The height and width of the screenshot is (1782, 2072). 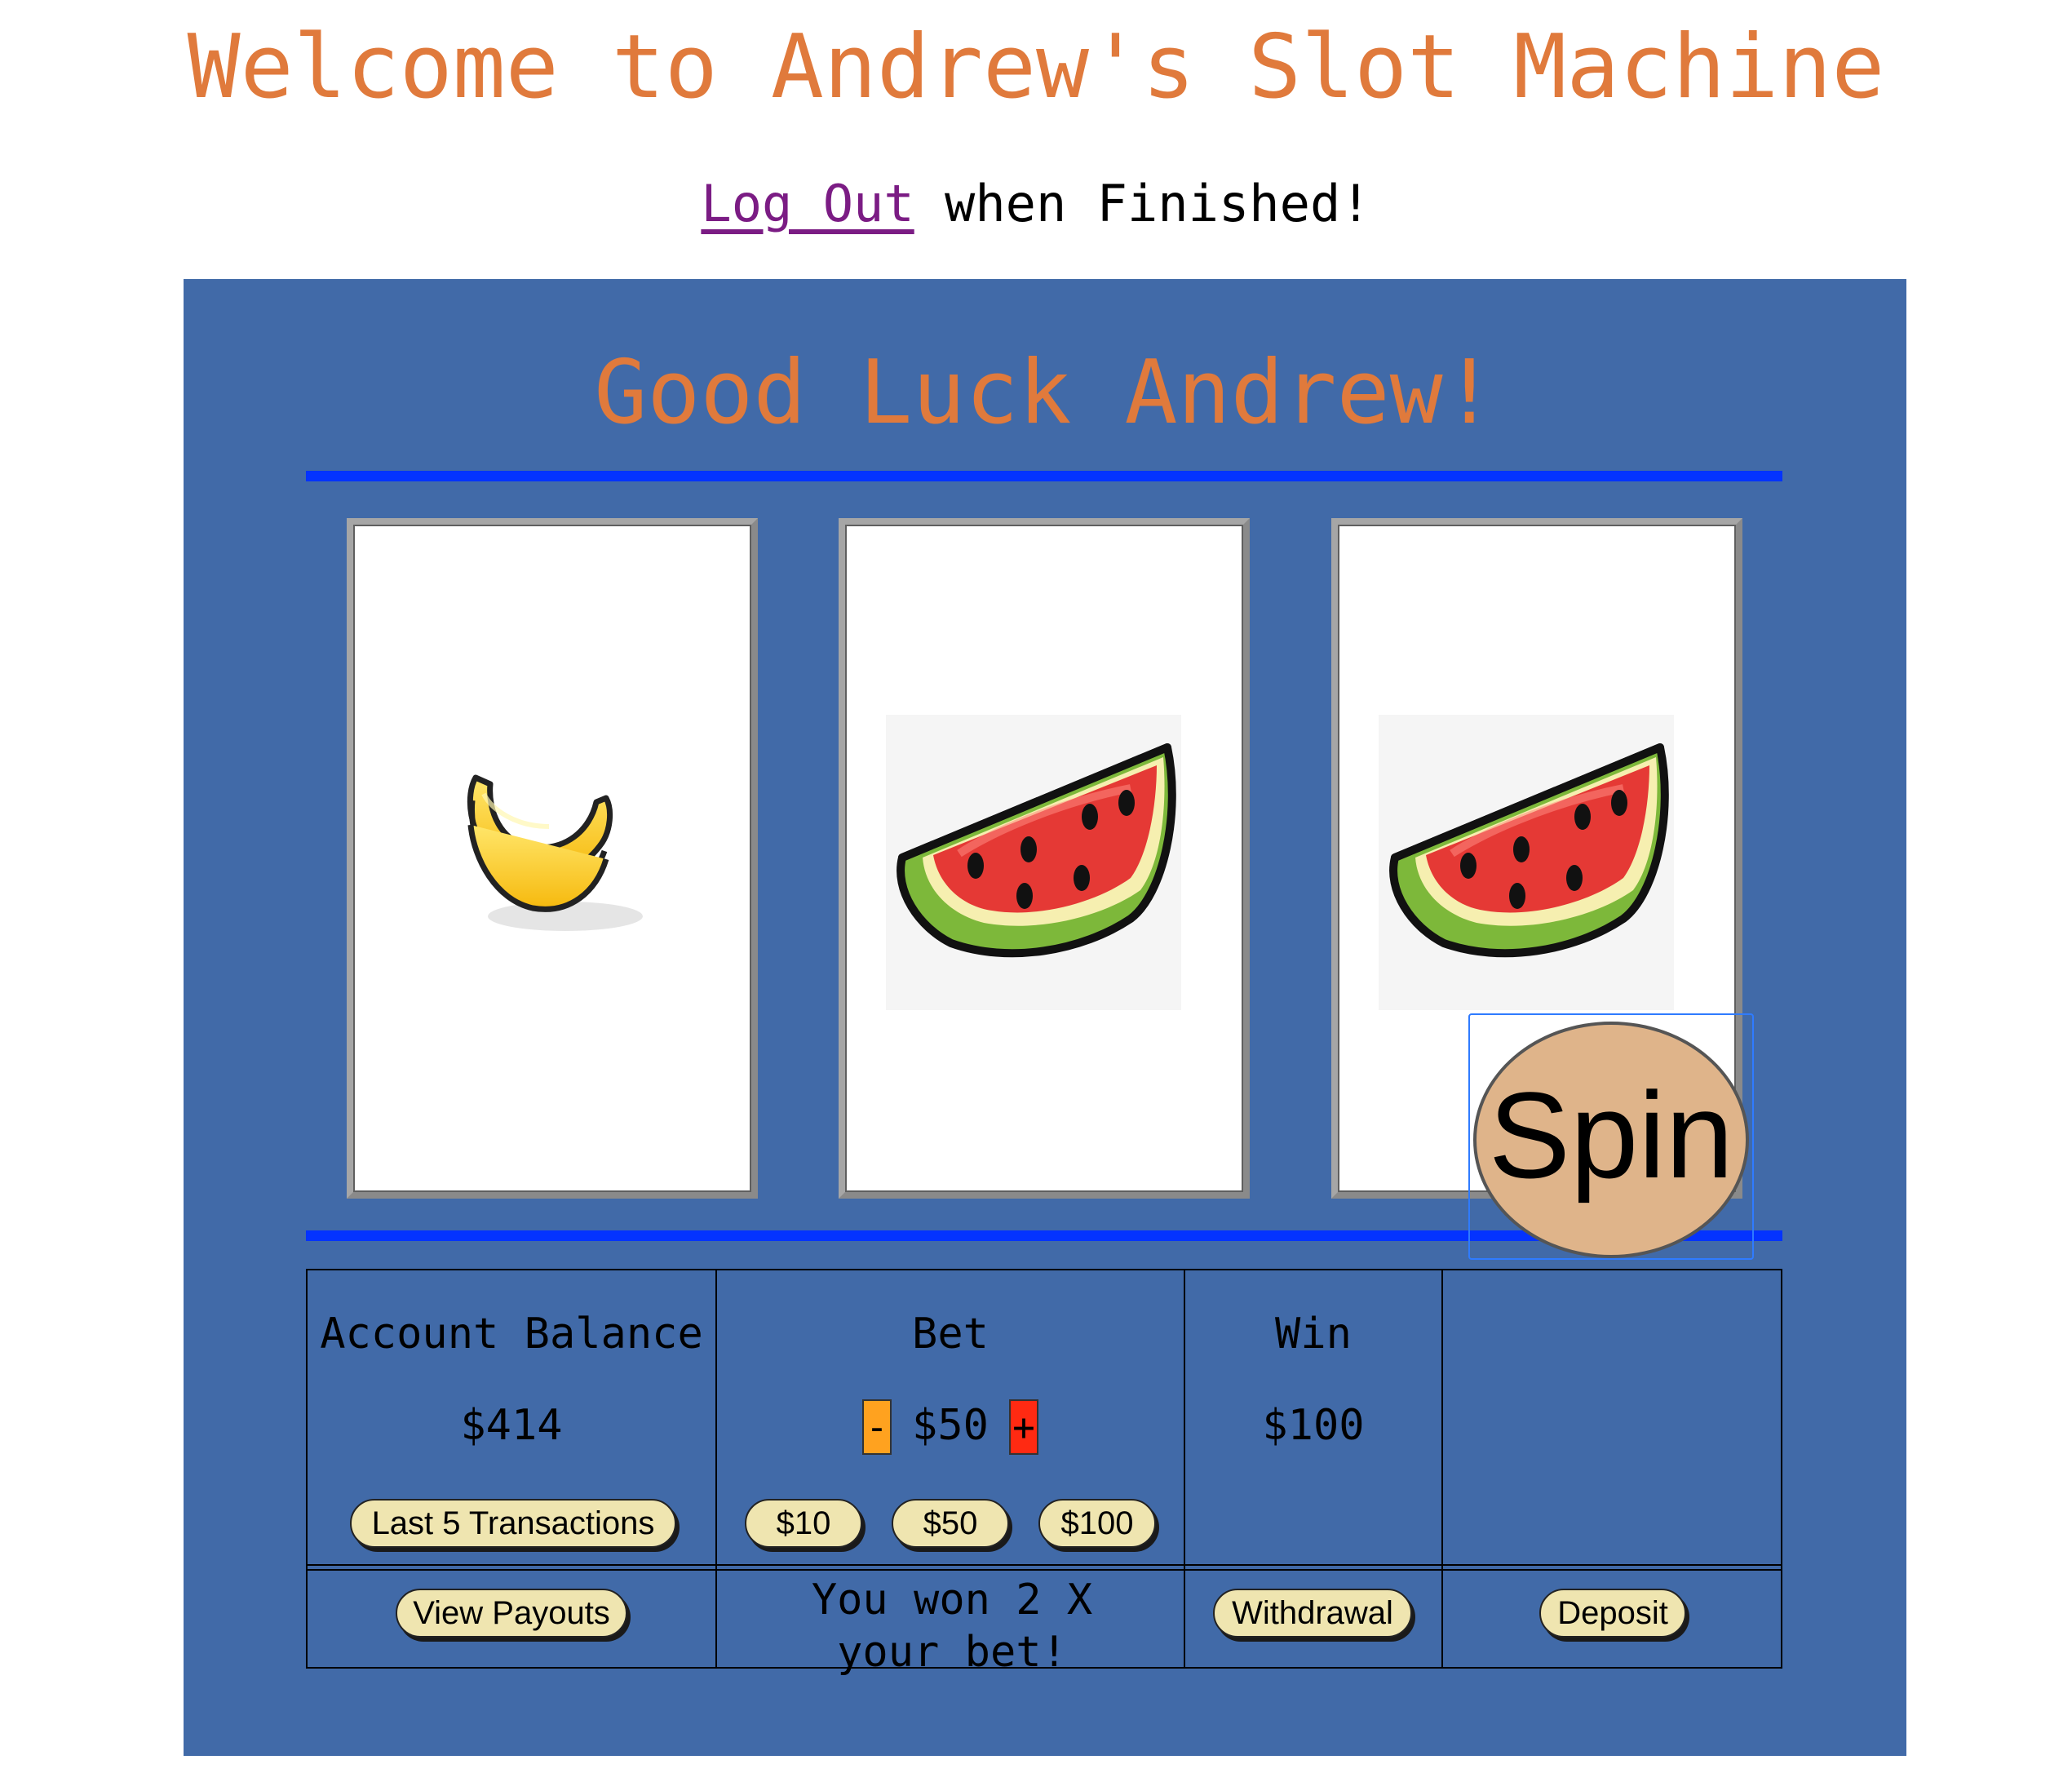 I want to click on top-divider, so click(x=1044, y=476).